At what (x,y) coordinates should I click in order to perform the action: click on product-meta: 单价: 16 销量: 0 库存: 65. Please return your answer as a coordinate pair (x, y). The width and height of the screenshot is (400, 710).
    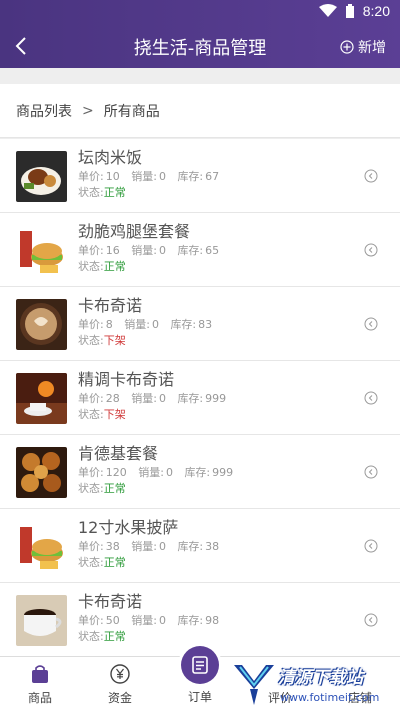
    Looking at the image, I should click on (148, 251).